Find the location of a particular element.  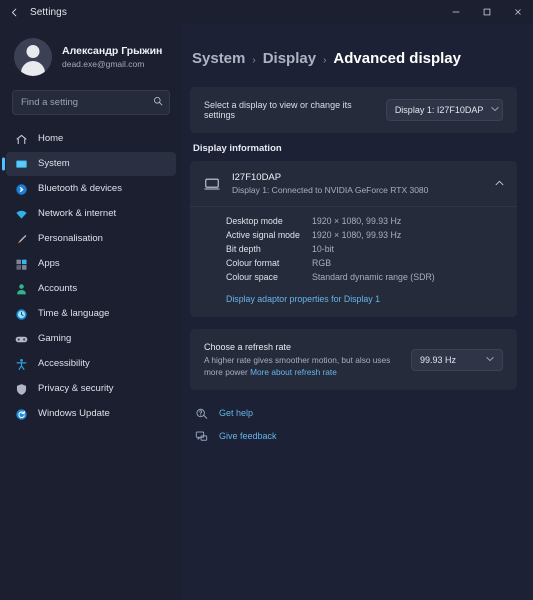

sidebar-item-windows-update: Windows Update is located at coordinates (91, 414).